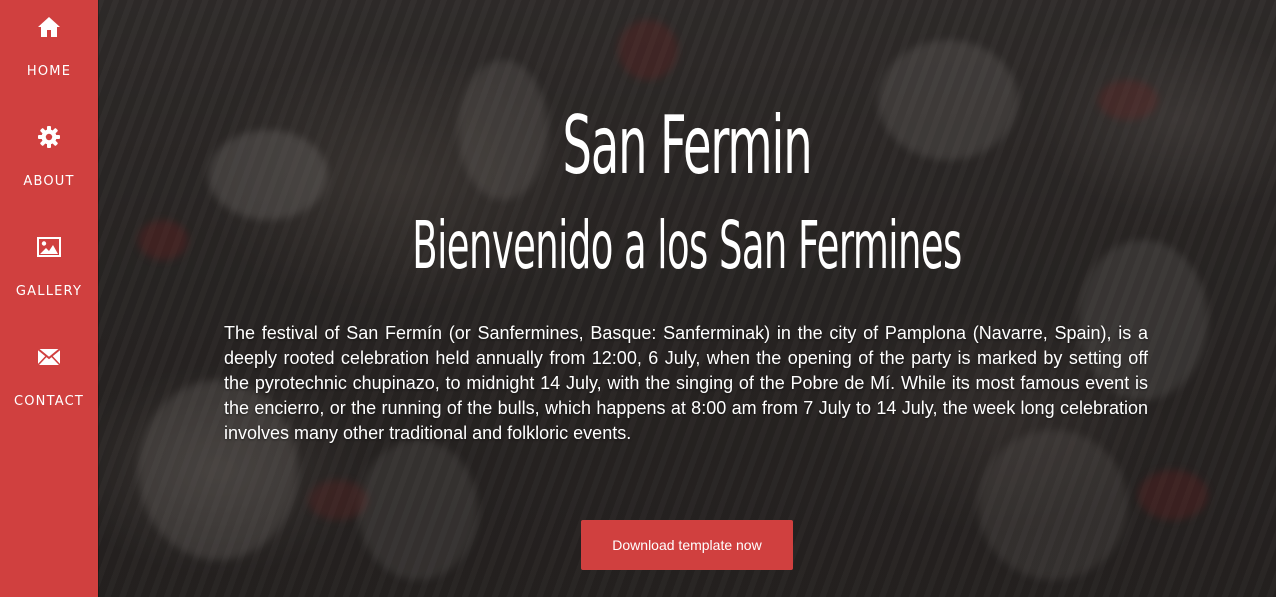 The height and width of the screenshot is (597, 1276). What do you see at coordinates (49, 71) in the screenshot?
I see `sidebar-item-label: HOME` at bounding box center [49, 71].